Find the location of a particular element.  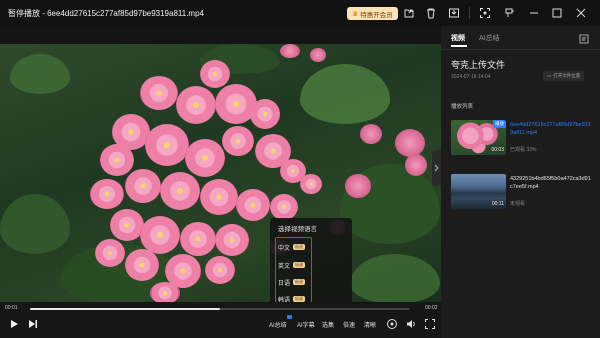

ai-subtitle-button: AI字幕 is located at coordinates (306, 324).